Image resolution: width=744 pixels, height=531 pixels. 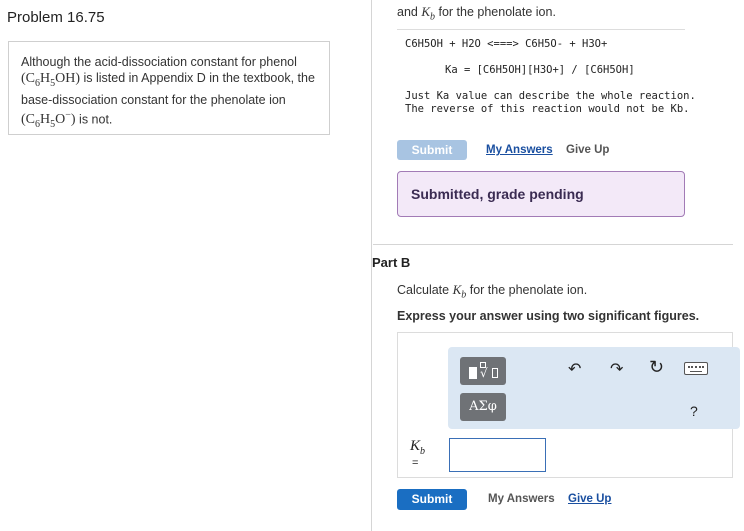 What do you see at coordinates (594, 388) in the screenshot?
I see `math-toolbar: √ ΑΣφ ↶ ↷ ↻ ?` at bounding box center [594, 388].